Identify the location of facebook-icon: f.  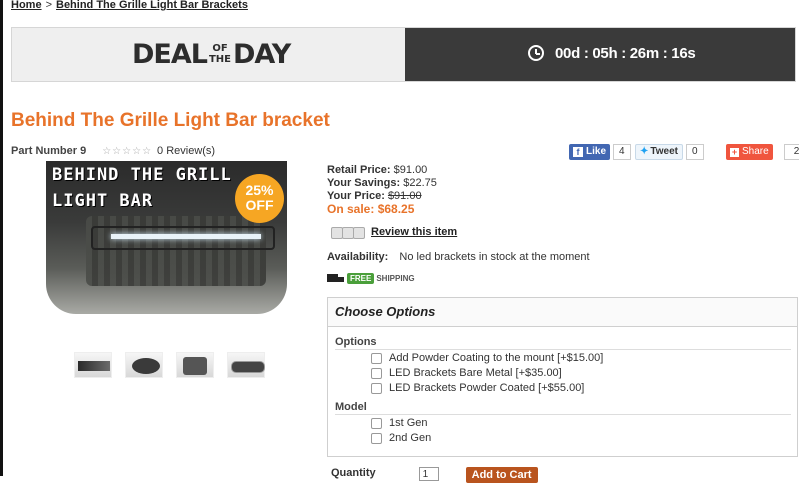
(578, 152).